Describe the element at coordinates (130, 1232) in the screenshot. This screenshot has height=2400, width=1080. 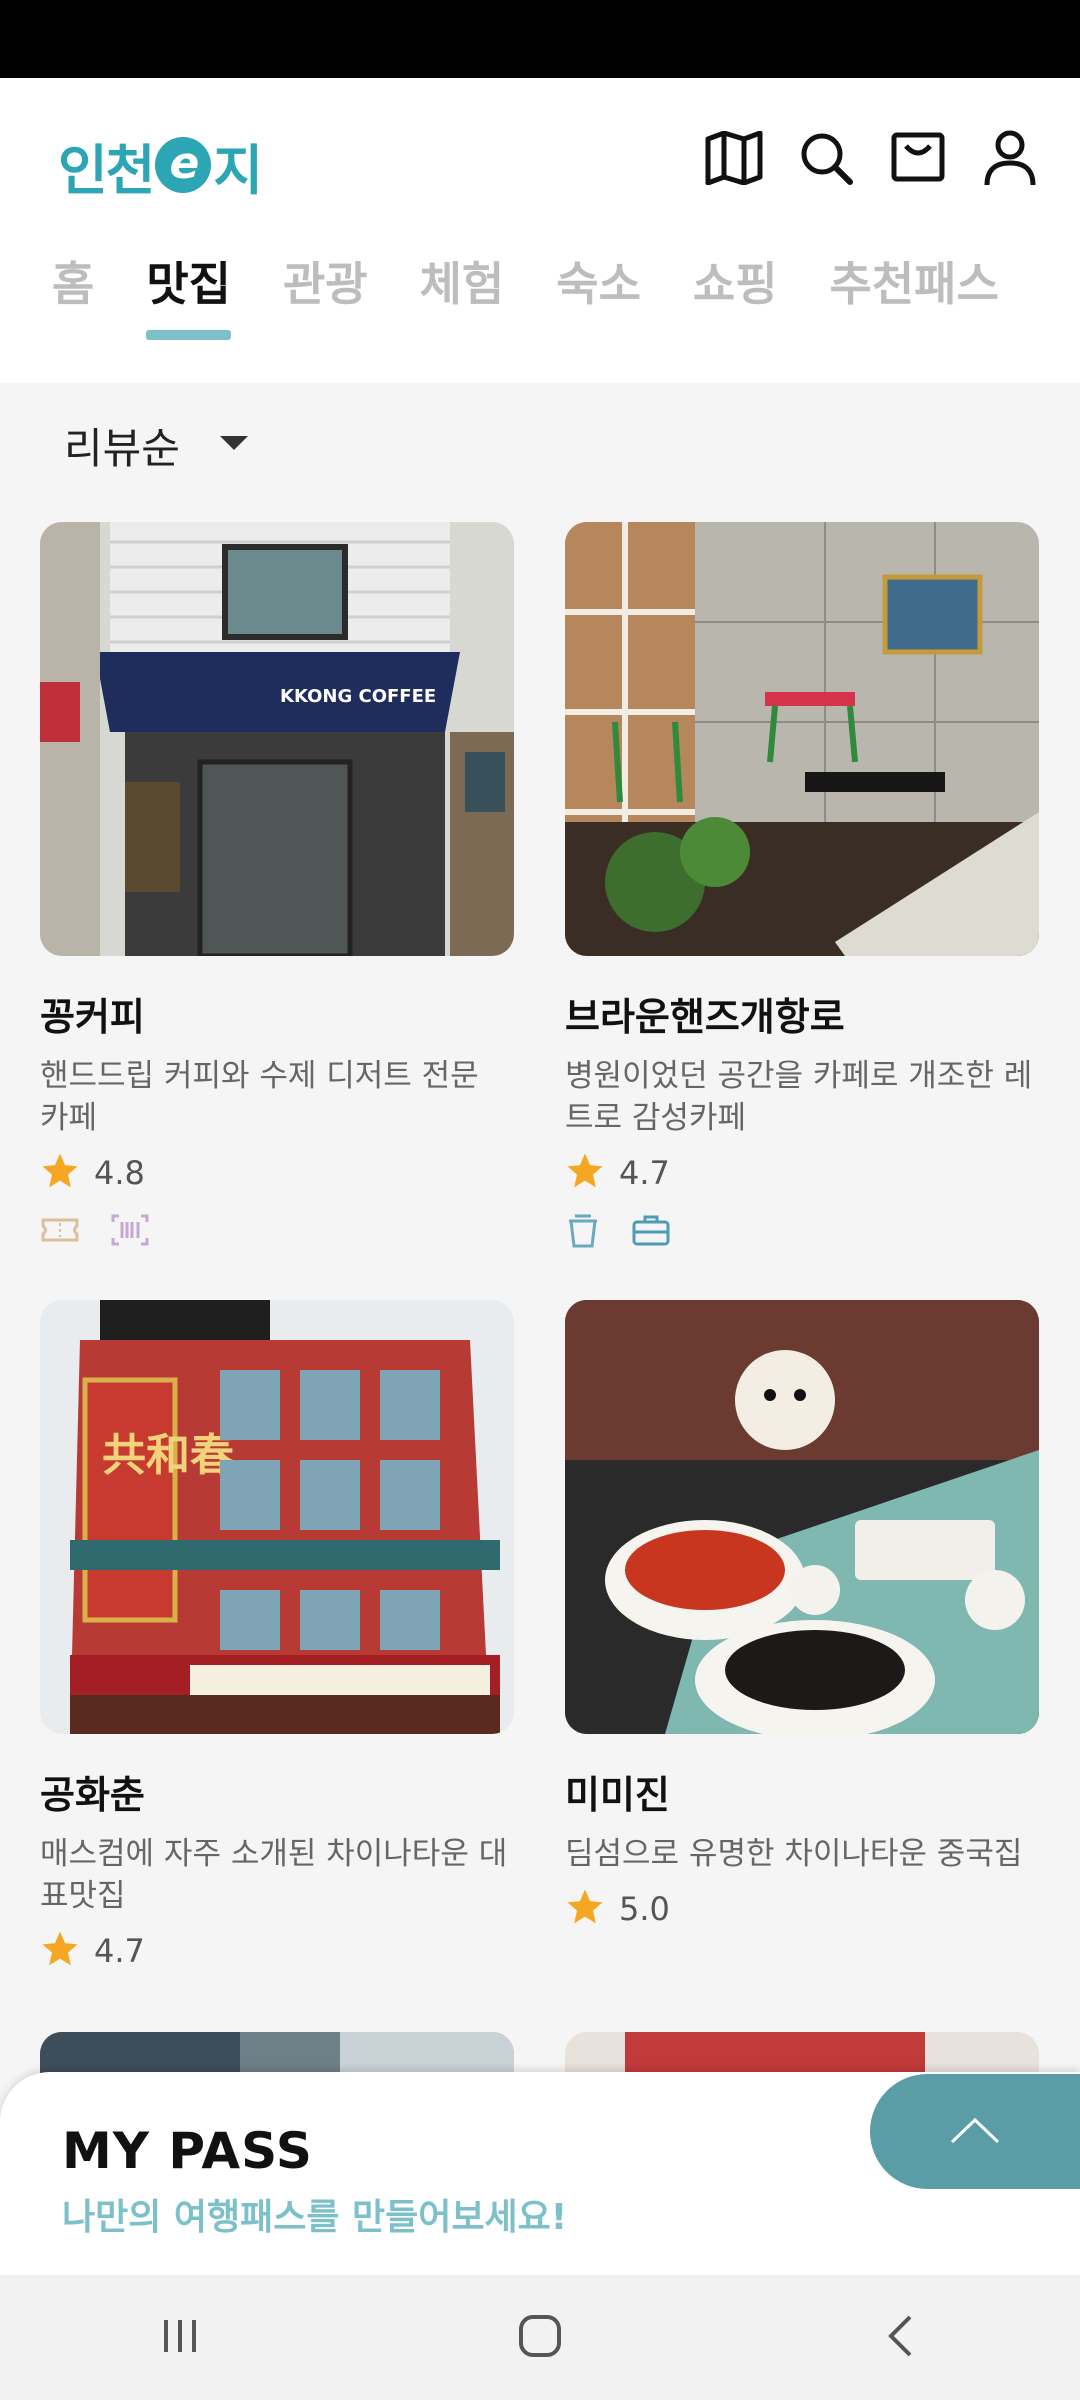
I see `barcode-icon` at that location.